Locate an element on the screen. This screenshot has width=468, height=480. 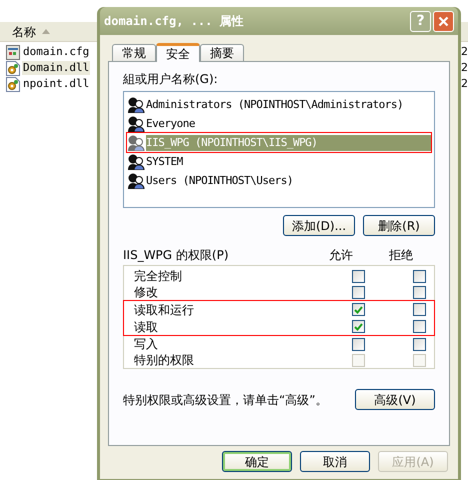
user-item: Everyone is located at coordinates (288, 124).